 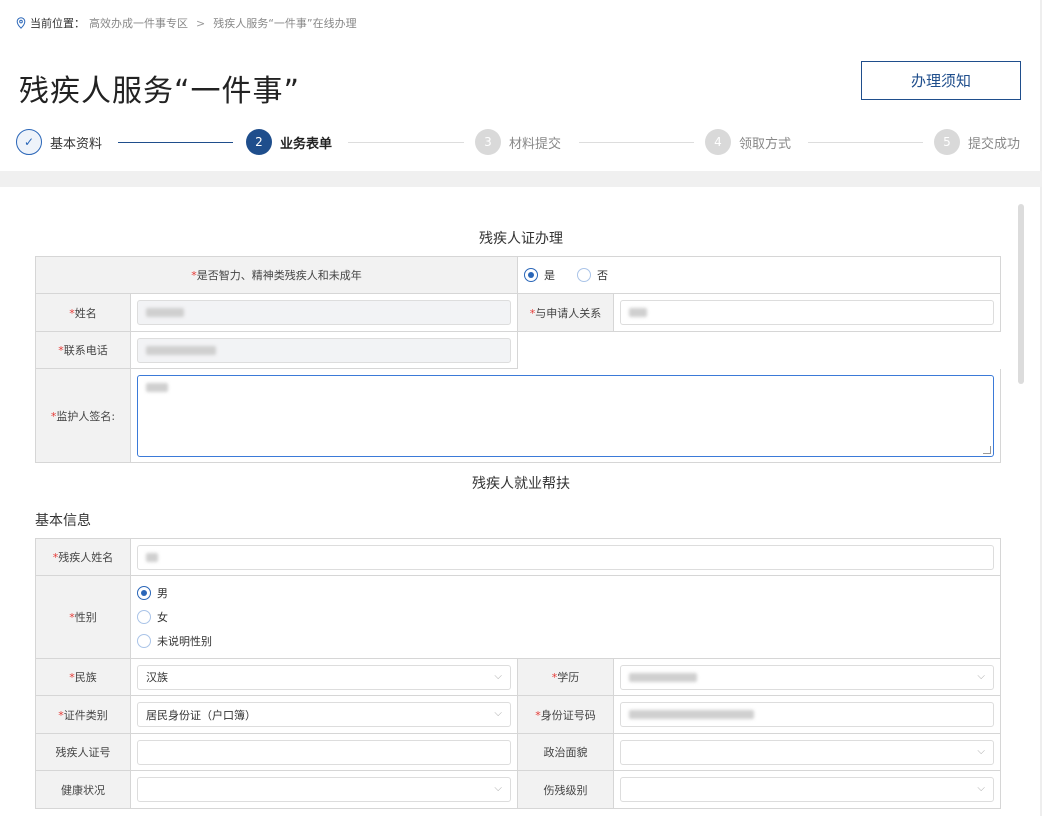 I want to click on field-label: *联系电话, so click(x=83, y=350).